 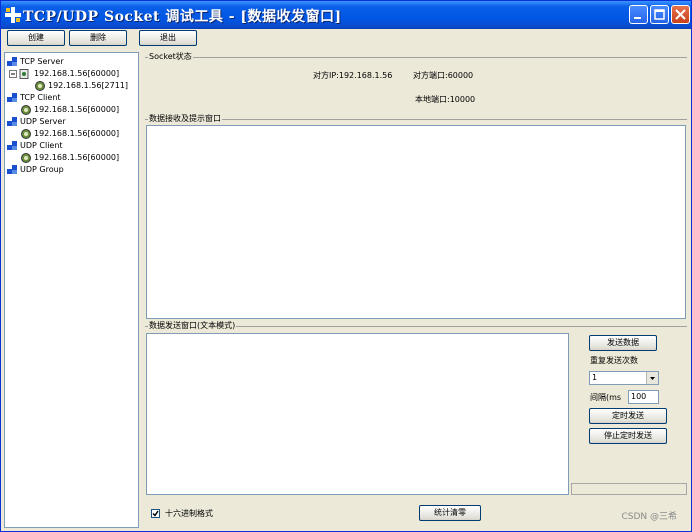 I want to click on timed-send-button: 定时发送, so click(x=628, y=416).